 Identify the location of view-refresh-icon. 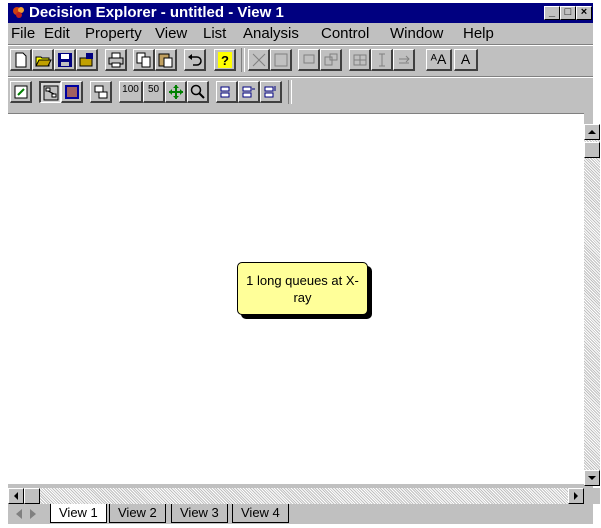
(21, 92).